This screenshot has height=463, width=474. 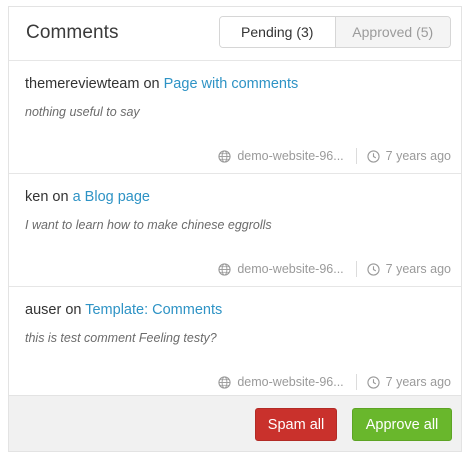 What do you see at coordinates (296, 424) in the screenshot?
I see `spam-all-button: Spam all` at bounding box center [296, 424].